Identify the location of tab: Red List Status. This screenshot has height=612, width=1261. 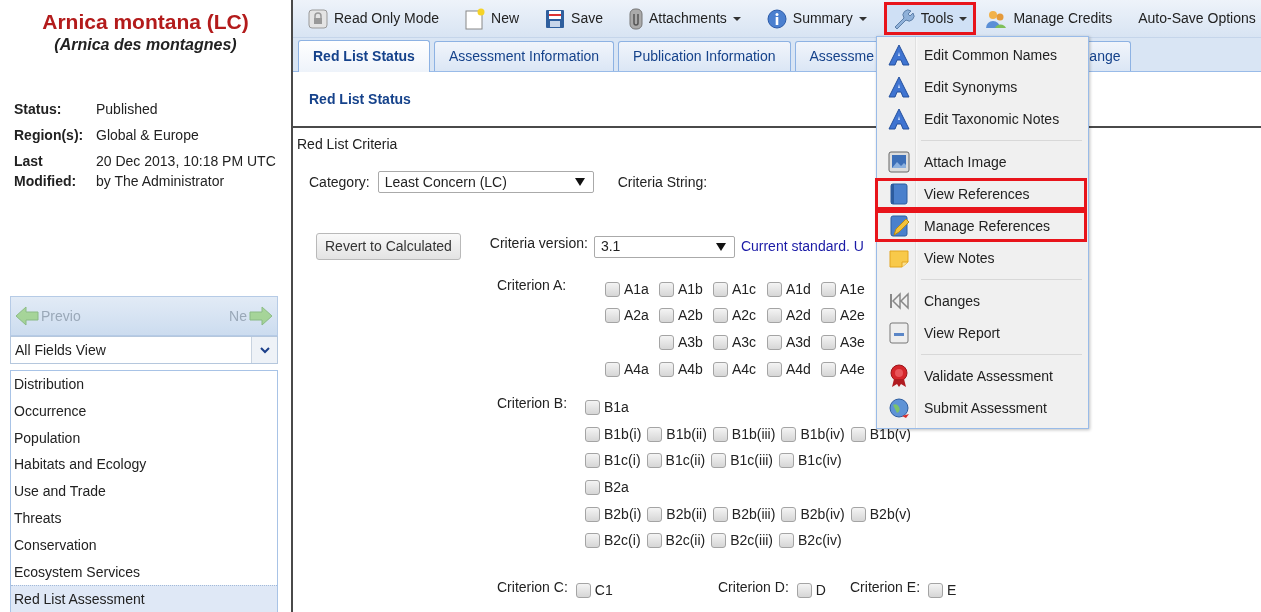
(364, 56).